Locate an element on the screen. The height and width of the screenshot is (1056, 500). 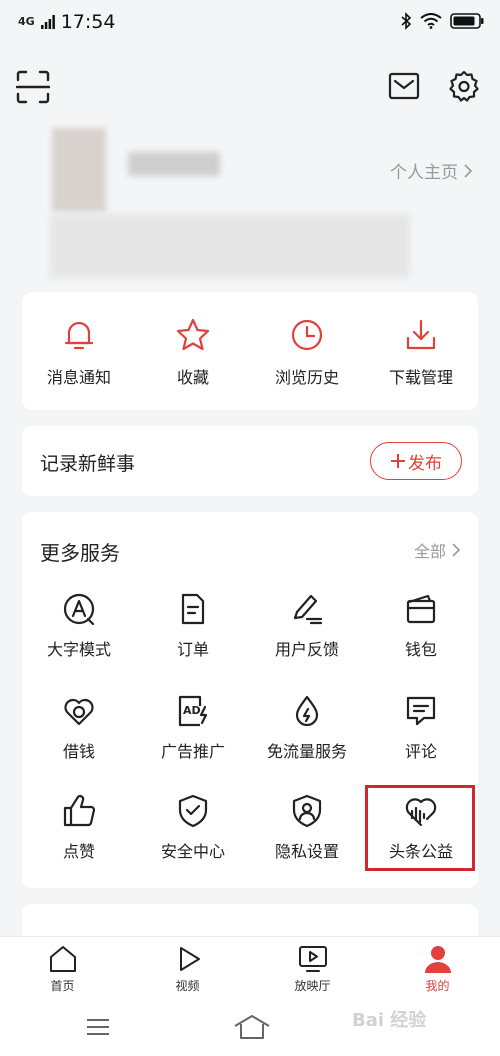
quick-favorites: 收藏 is located at coordinates (193, 351).